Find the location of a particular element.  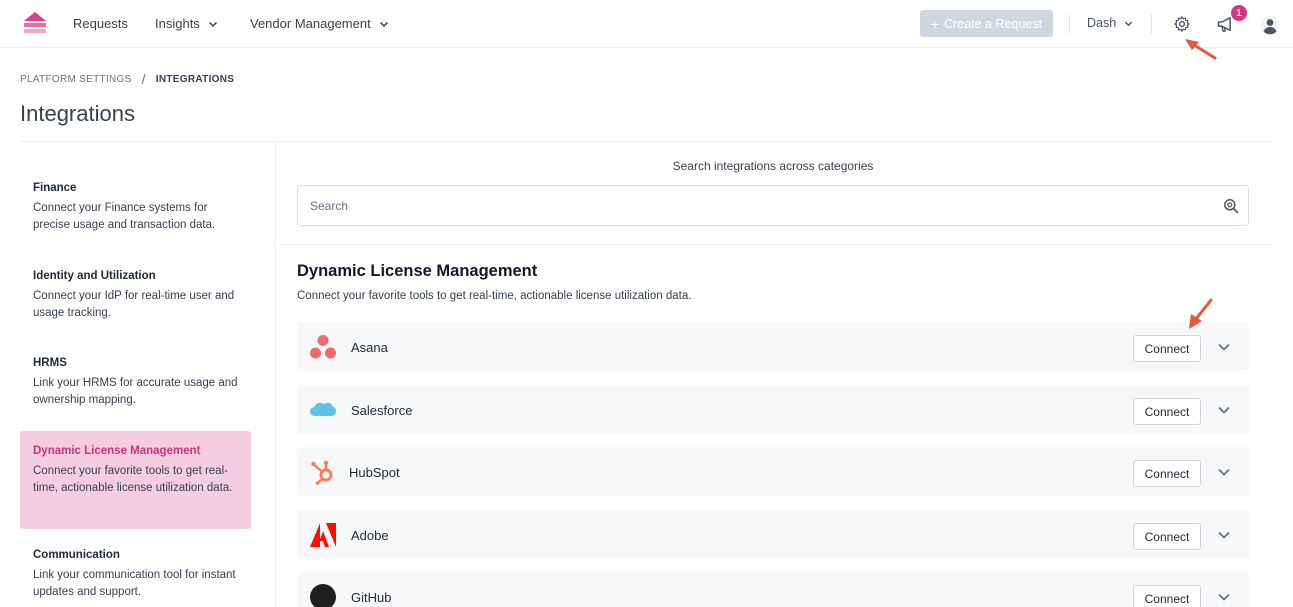

search-caption: Search integrations across categories is located at coordinates (773, 166).